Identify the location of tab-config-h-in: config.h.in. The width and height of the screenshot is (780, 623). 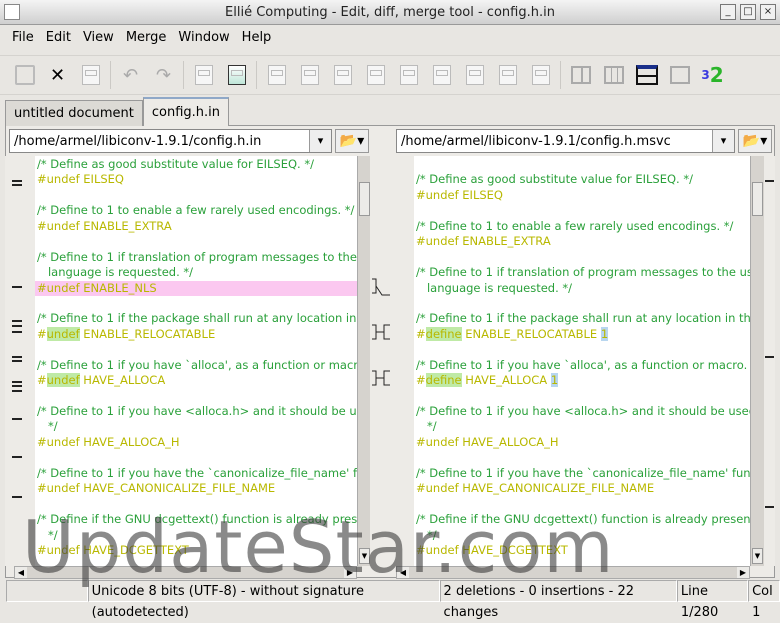
(186, 111).